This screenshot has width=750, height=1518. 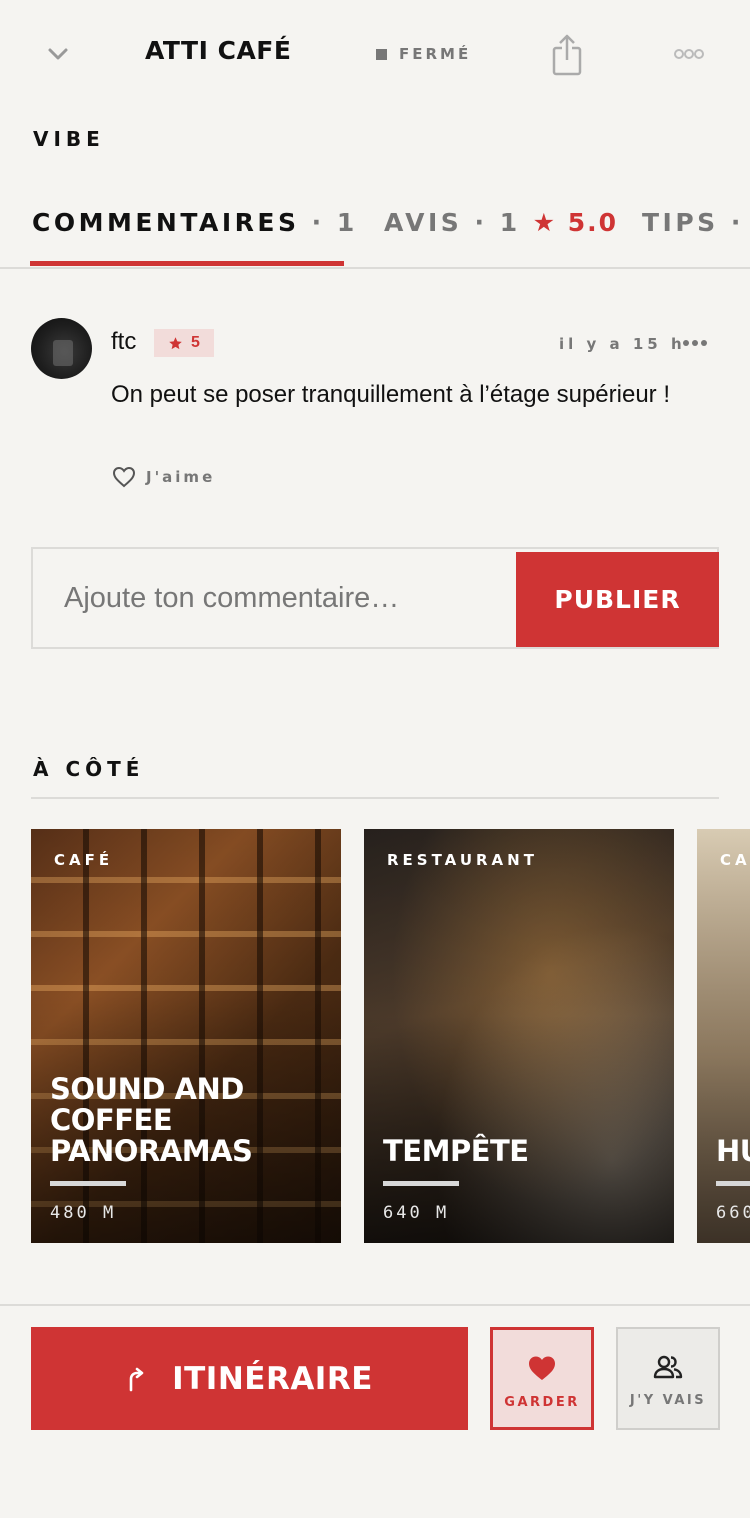 I want to click on tab-comments-label: COMMENTAIRES, so click(x=166, y=222).